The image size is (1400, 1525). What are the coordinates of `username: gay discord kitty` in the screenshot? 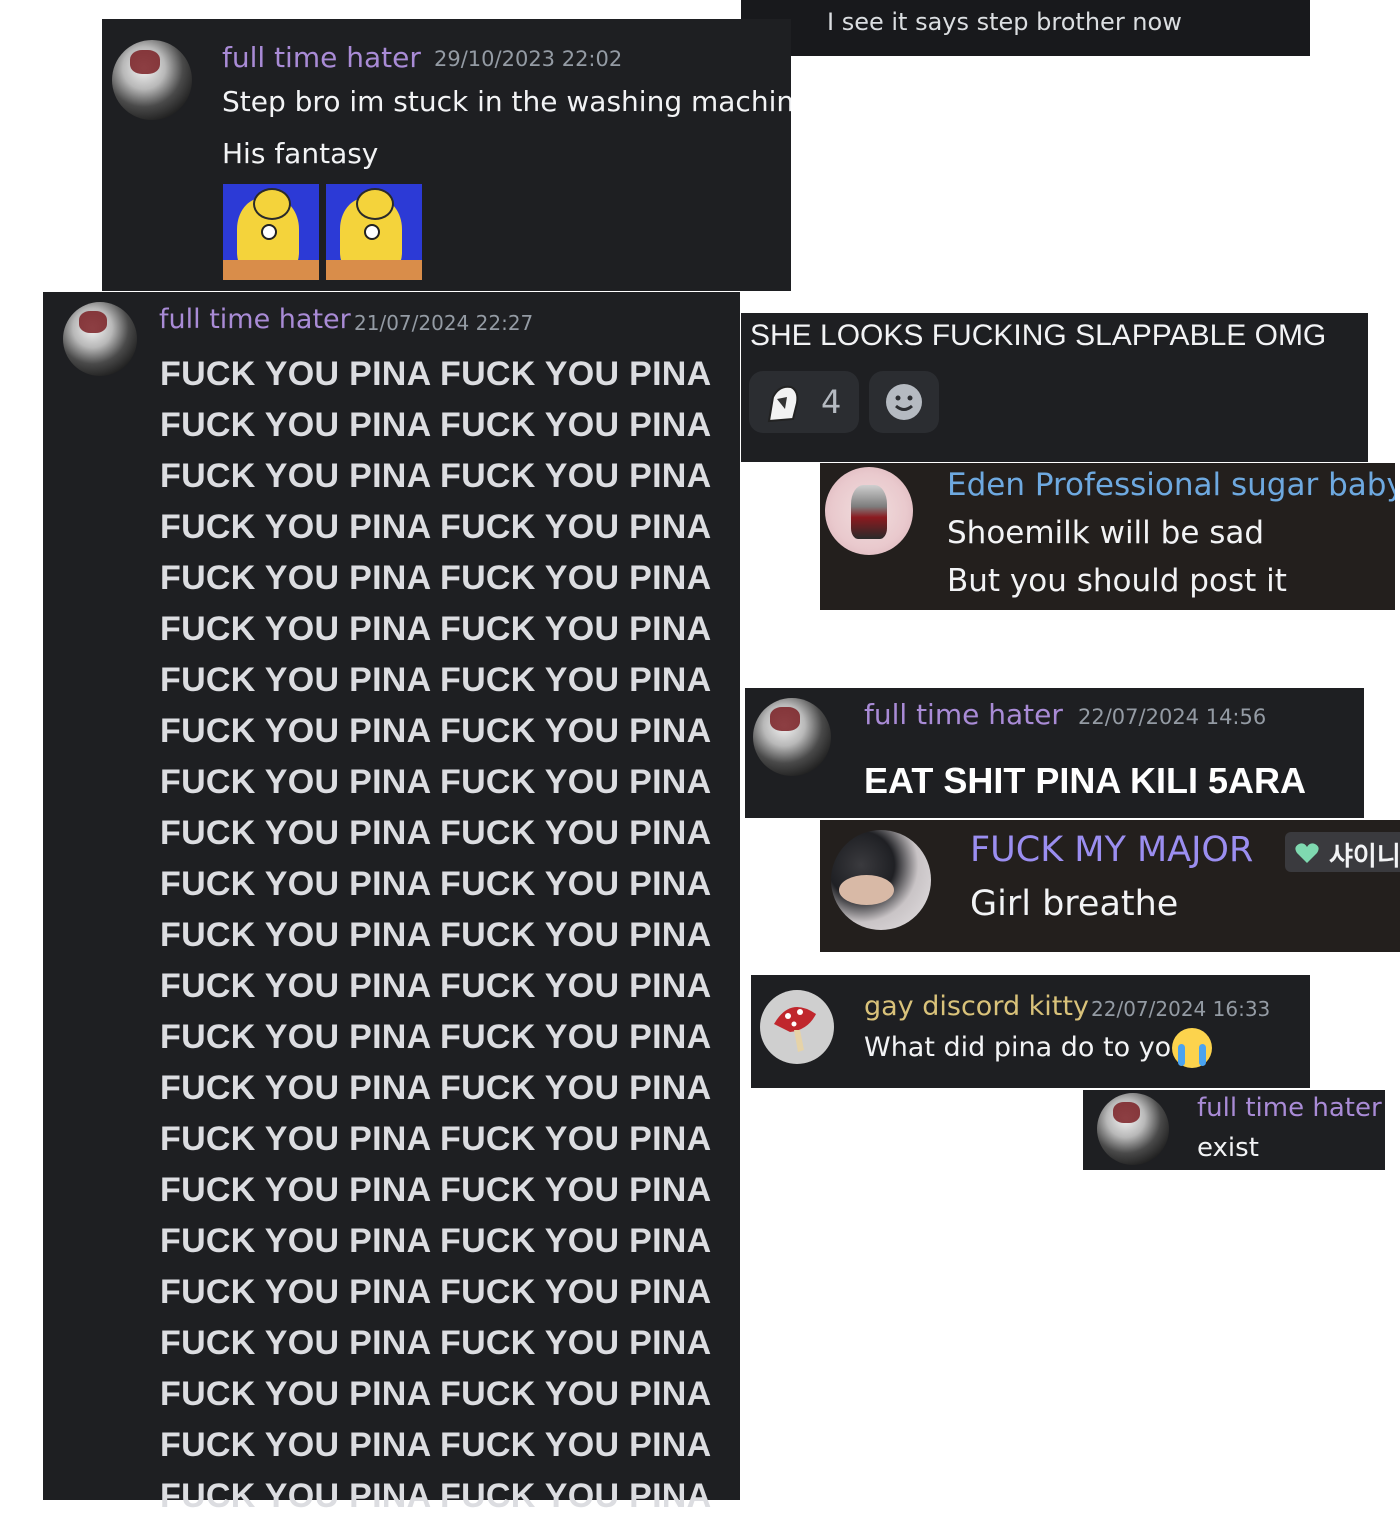 It's located at (976, 1006).